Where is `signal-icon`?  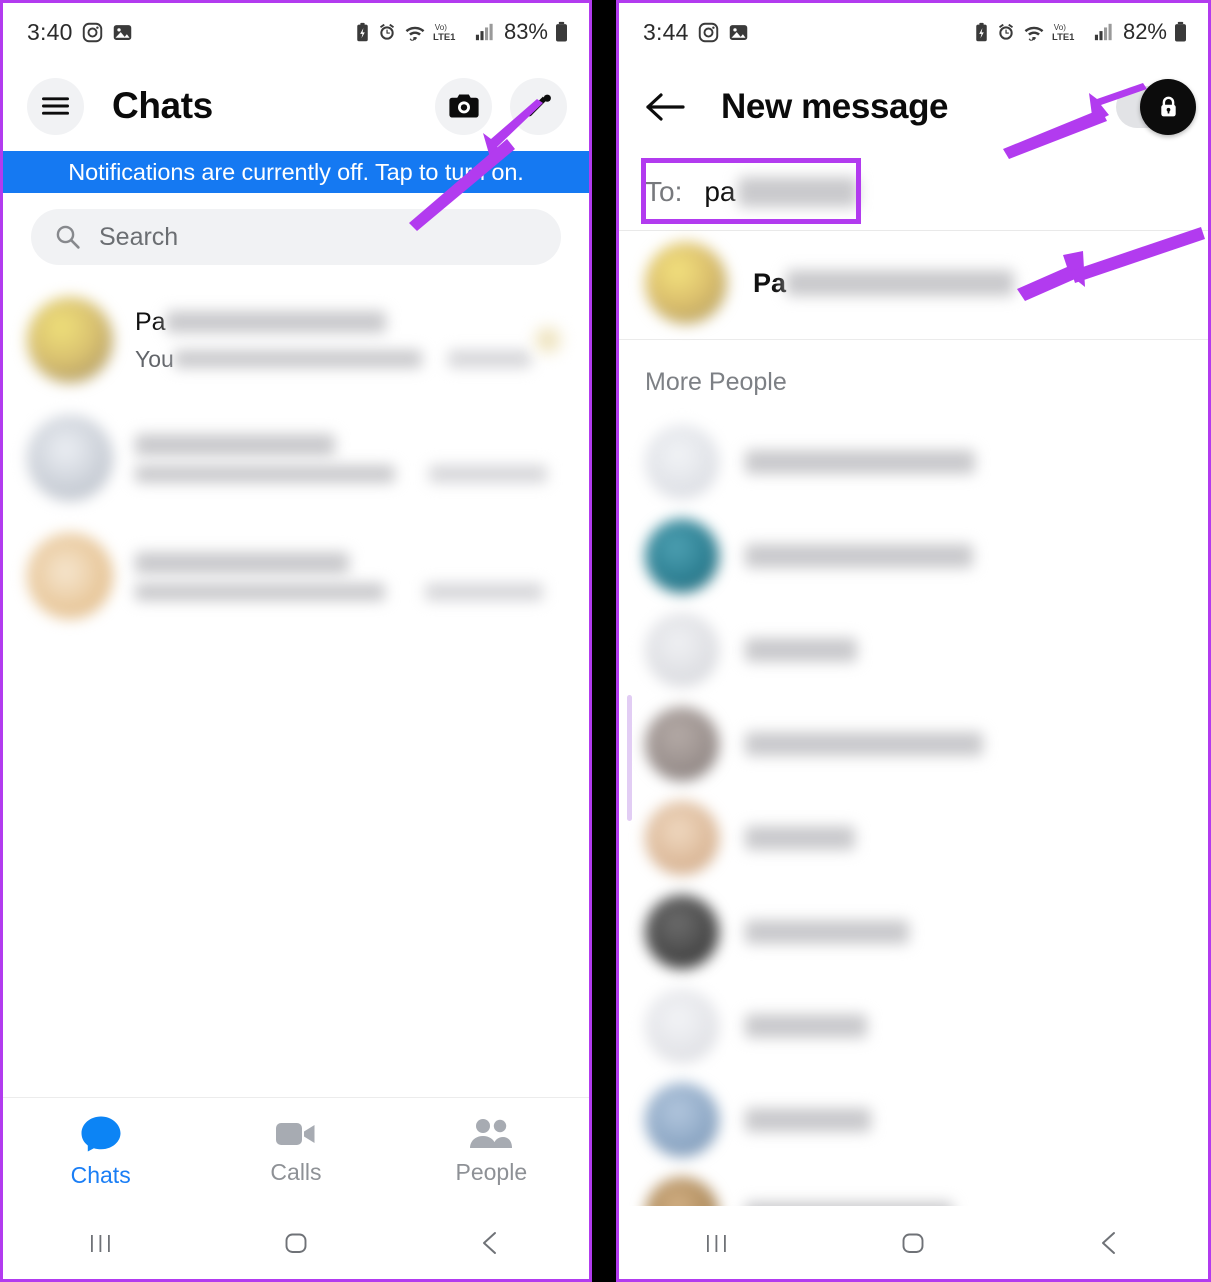 signal-icon is located at coordinates (1104, 32).